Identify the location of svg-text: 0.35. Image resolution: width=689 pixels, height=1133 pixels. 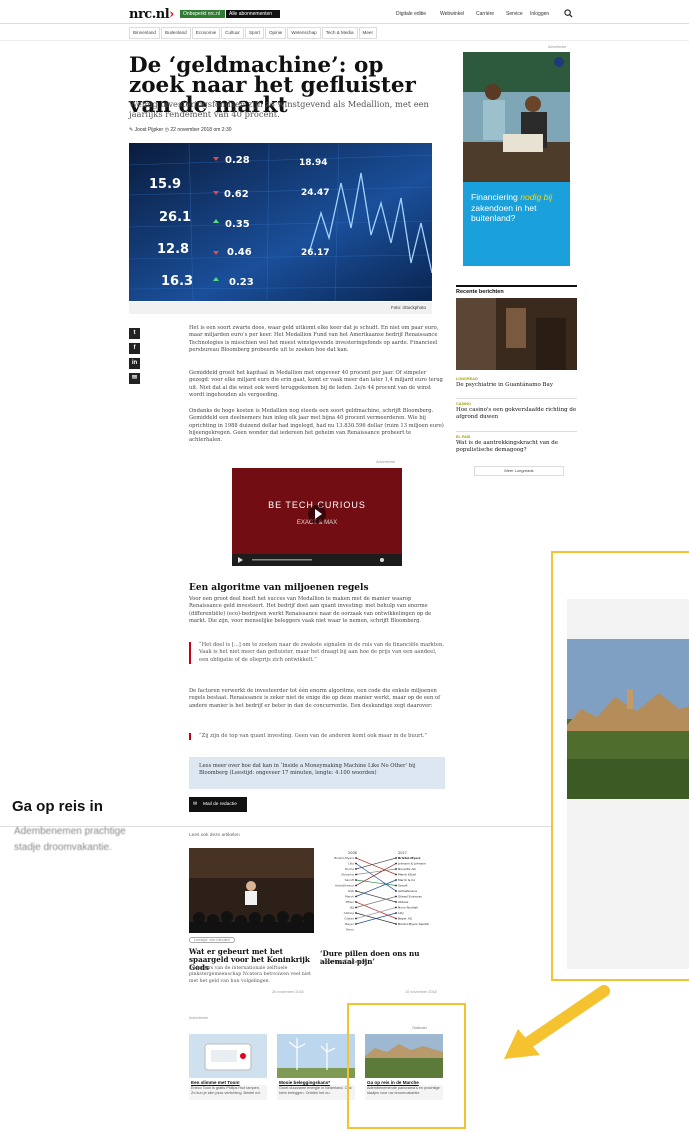
(237, 224).